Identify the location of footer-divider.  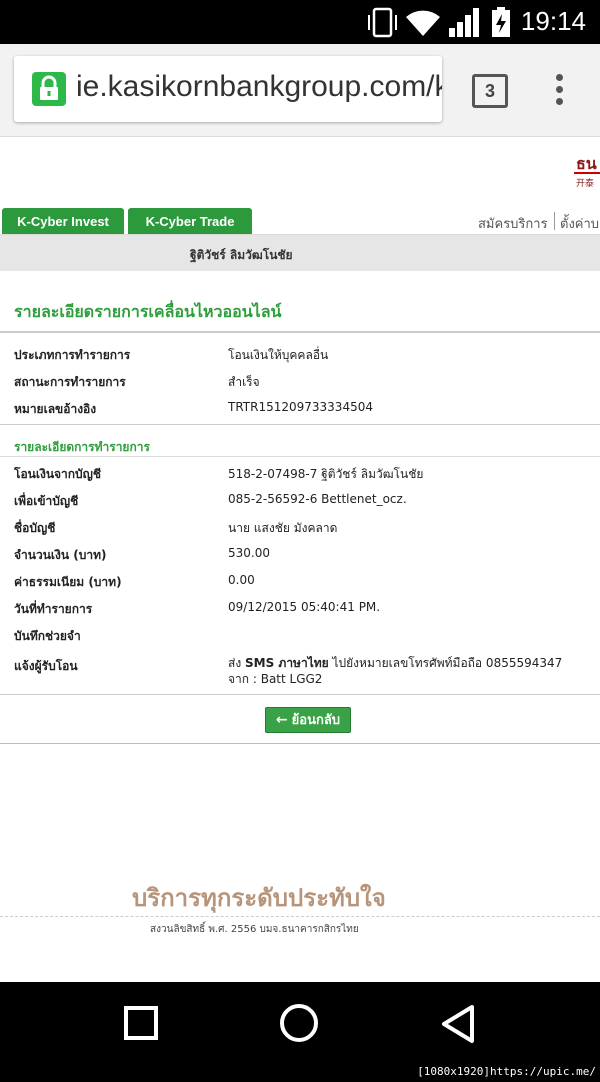
(300, 916).